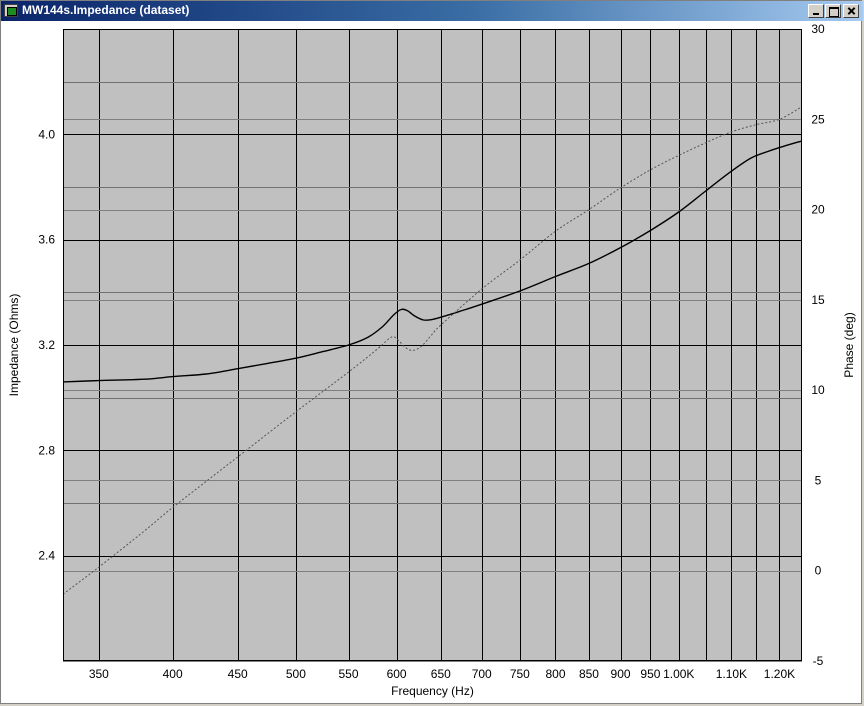 The width and height of the screenshot is (864, 706). Describe the element at coordinates (11, 10) in the screenshot. I see `app-icon` at that location.